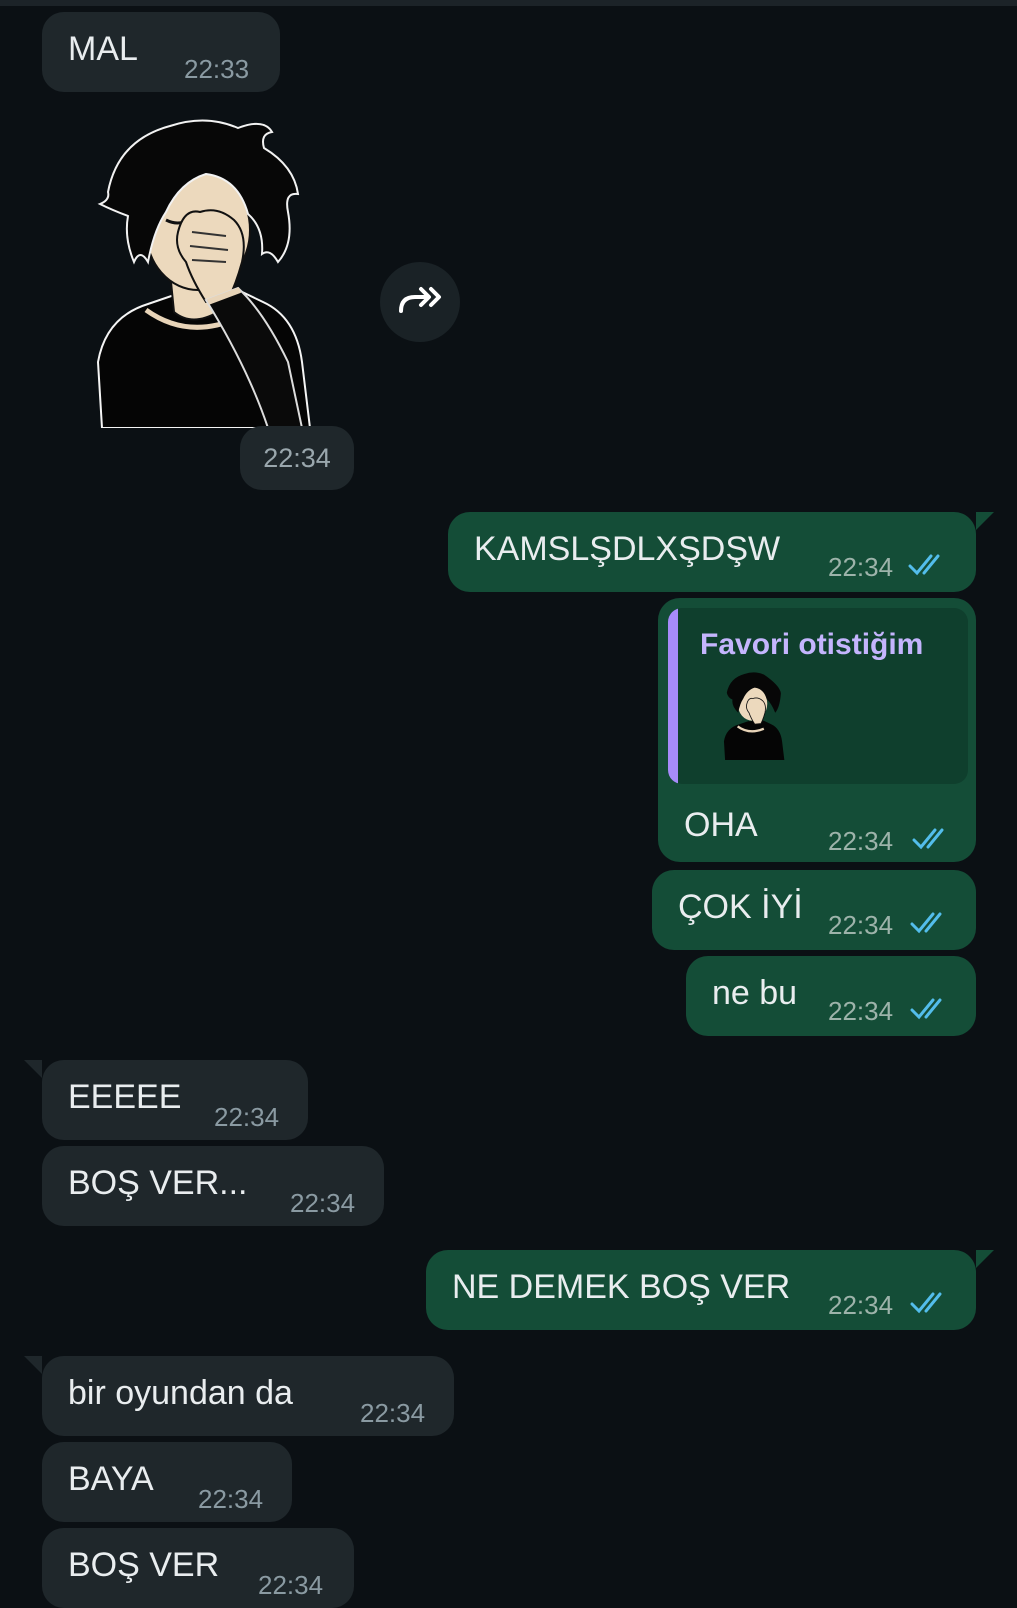 The height and width of the screenshot is (1608, 1017). What do you see at coordinates (161, 52) in the screenshot?
I see `message-bubble-incoming: MAL 22:33` at bounding box center [161, 52].